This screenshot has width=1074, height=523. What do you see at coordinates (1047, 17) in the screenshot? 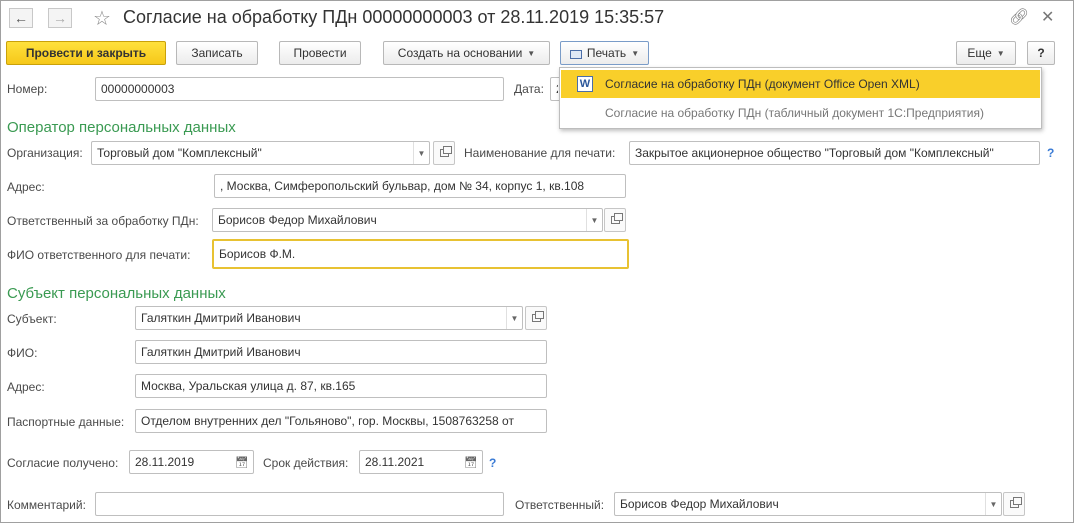
I see `close-icon: ✕` at bounding box center [1047, 17].